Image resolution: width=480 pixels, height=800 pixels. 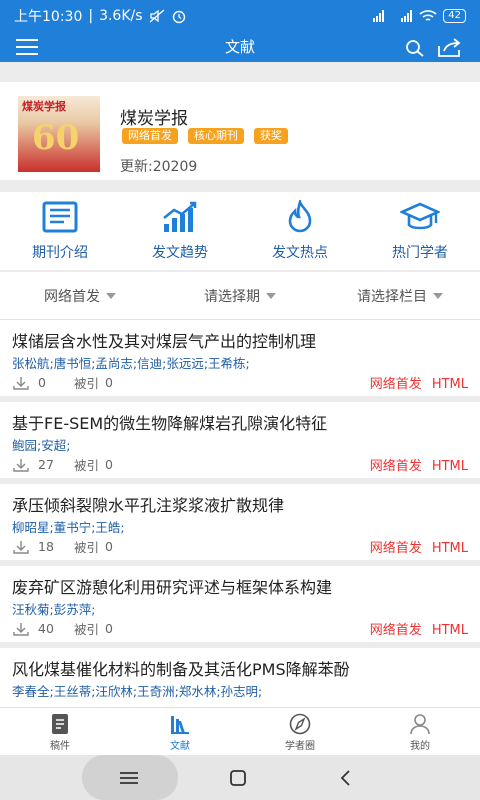 I want to click on home-icon, so click(x=238, y=778).